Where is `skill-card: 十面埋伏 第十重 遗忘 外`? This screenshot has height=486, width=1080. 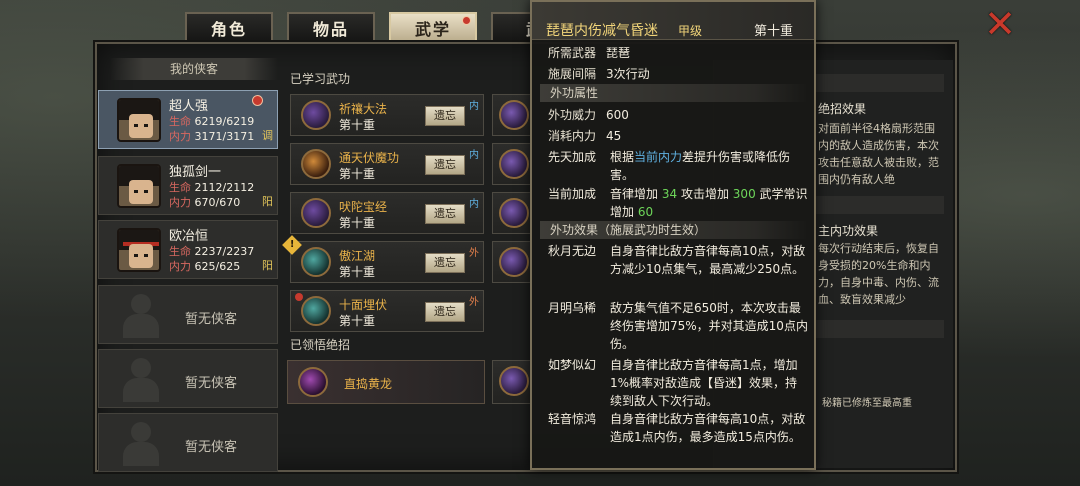
skill-card: 十面埋伏 第十重 遗忘 外 is located at coordinates (387, 311).